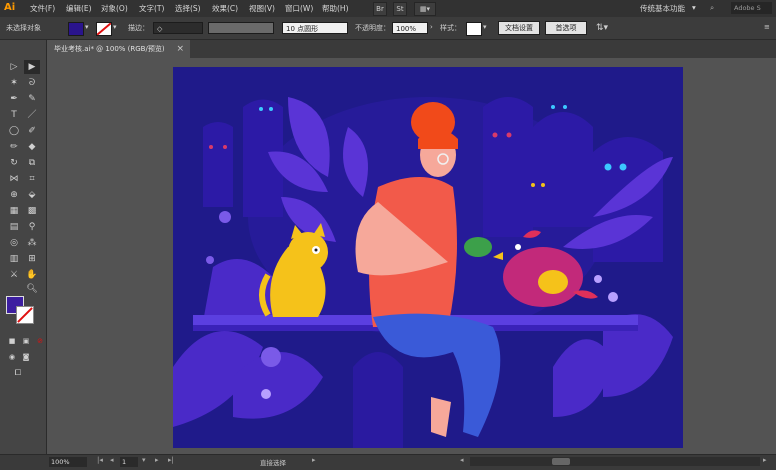 The image size is (776, 470). I want to click on stroke-label: 描边：, so click(138, 28).